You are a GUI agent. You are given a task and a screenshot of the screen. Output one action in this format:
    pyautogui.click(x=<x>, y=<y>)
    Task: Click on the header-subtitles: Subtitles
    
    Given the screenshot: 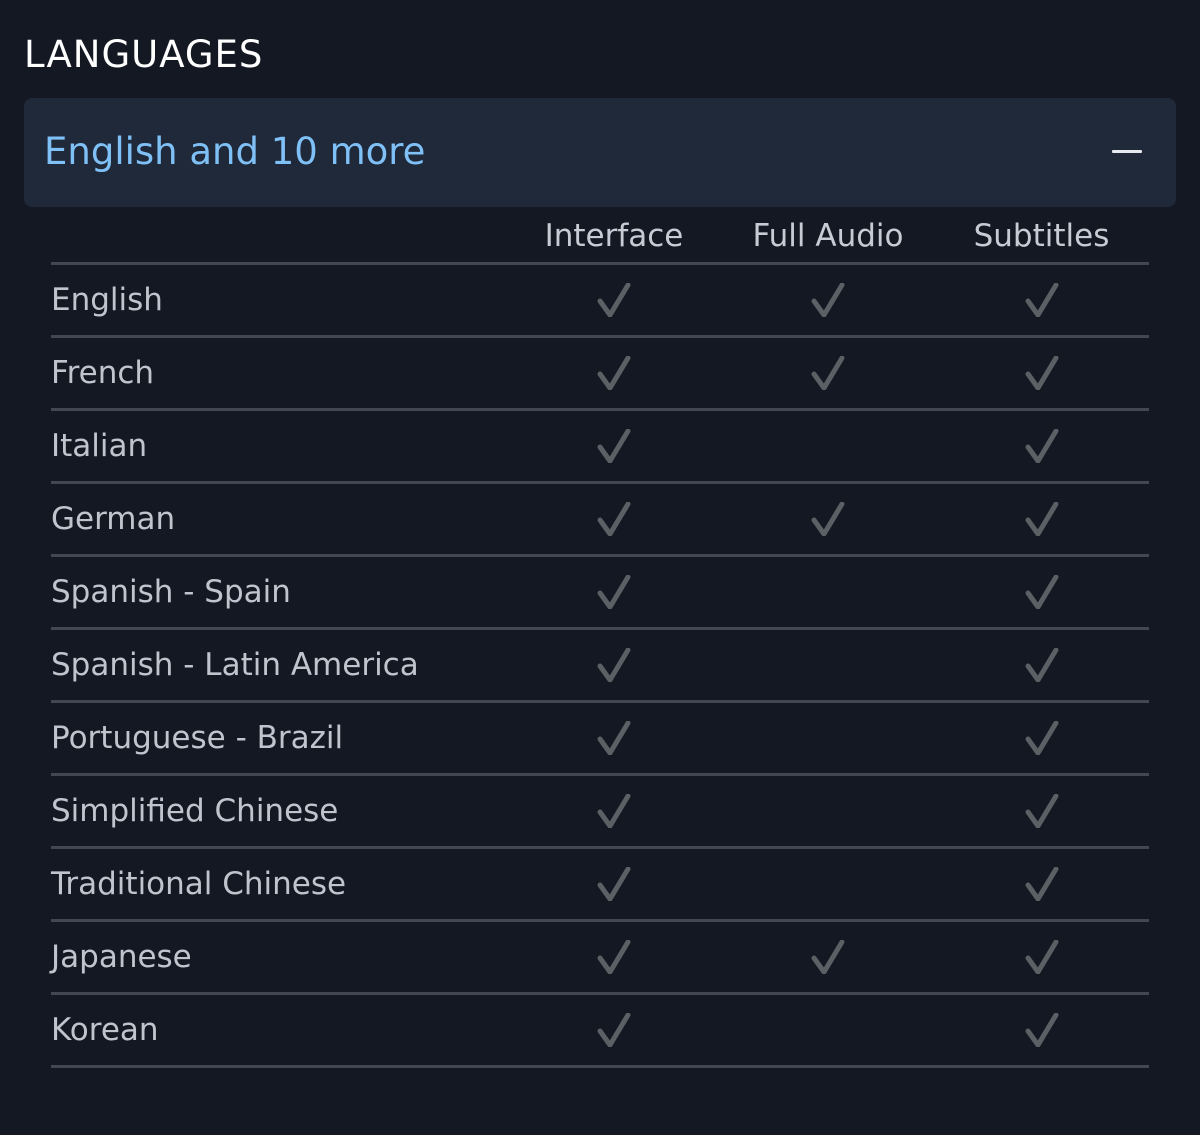 What is the action you would take?
    pyautogui.click(x=1041, y=237)
    